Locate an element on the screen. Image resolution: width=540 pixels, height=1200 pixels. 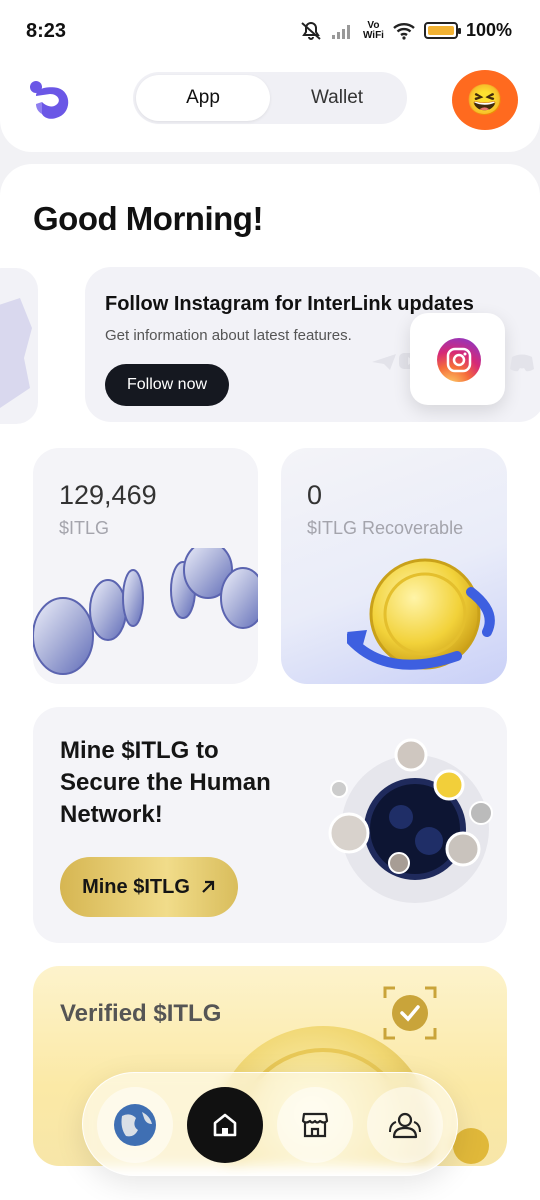
human-network-globe-icon is located at coordinates (410, 820).